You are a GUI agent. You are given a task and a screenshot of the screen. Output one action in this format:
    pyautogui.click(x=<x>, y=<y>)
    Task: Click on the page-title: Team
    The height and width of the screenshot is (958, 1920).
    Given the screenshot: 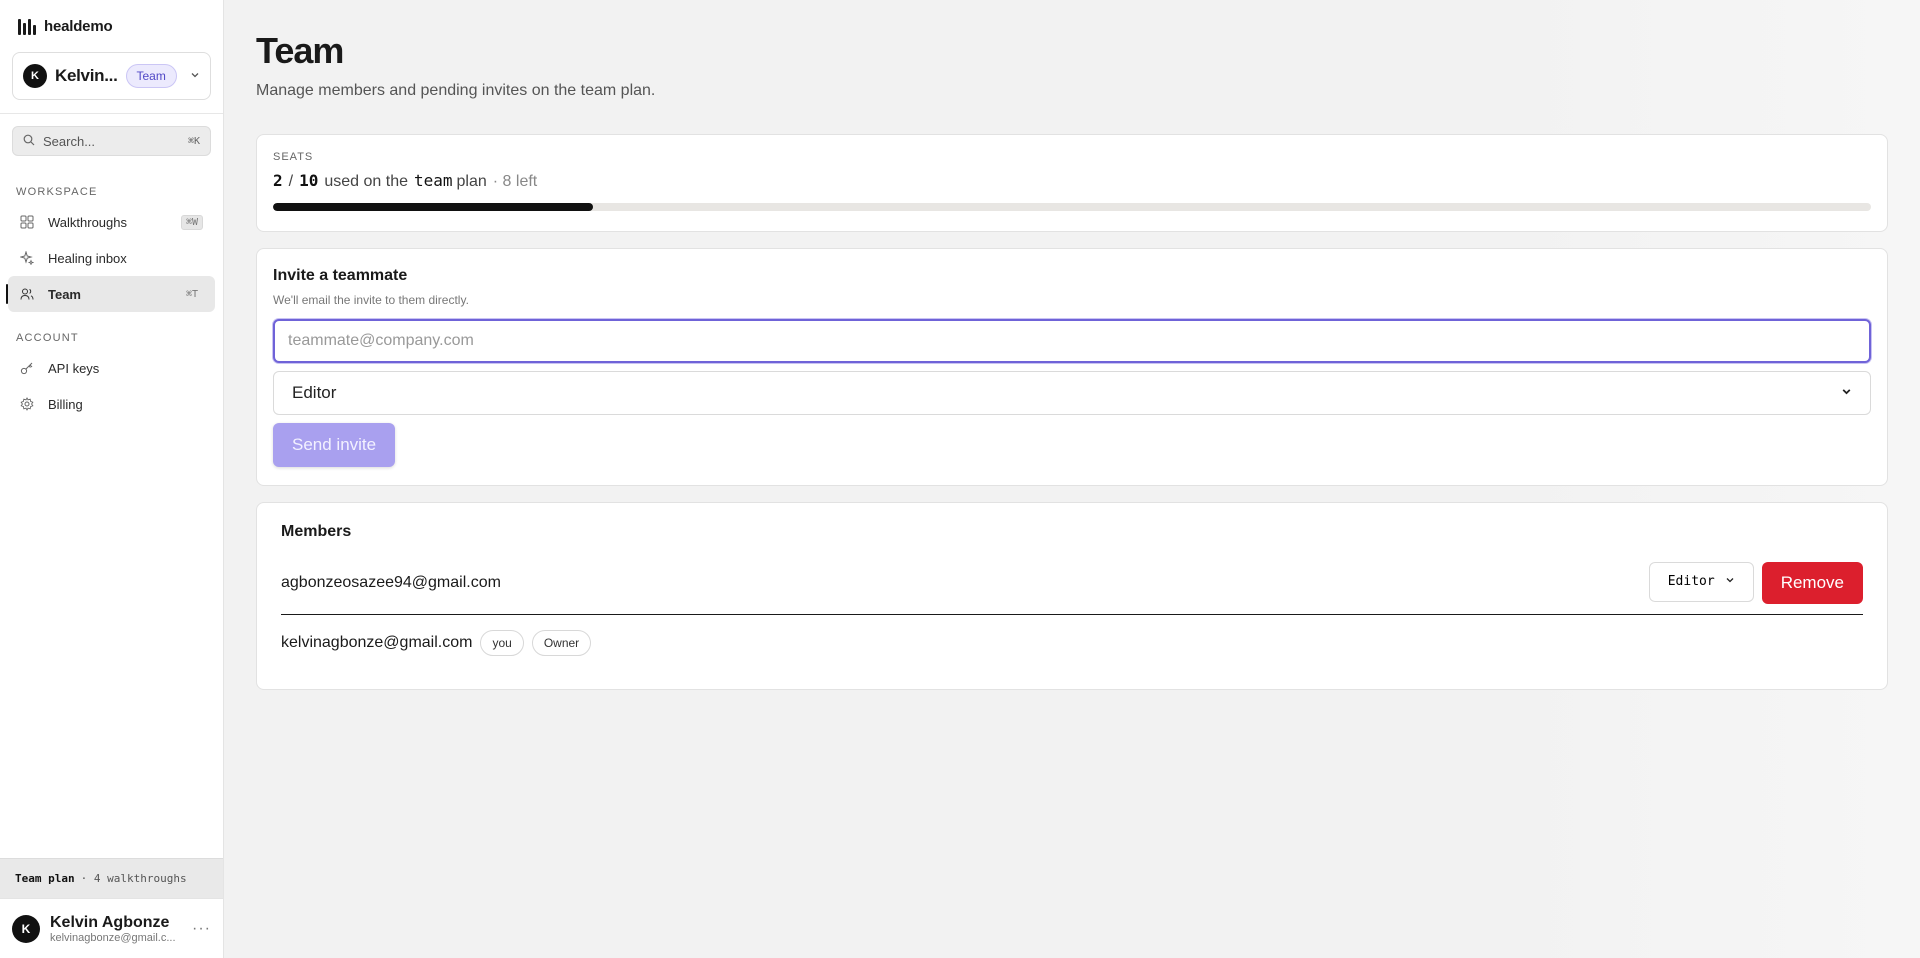 What is the action you would take?
    pyautogui.click(x=300, y=50)
    